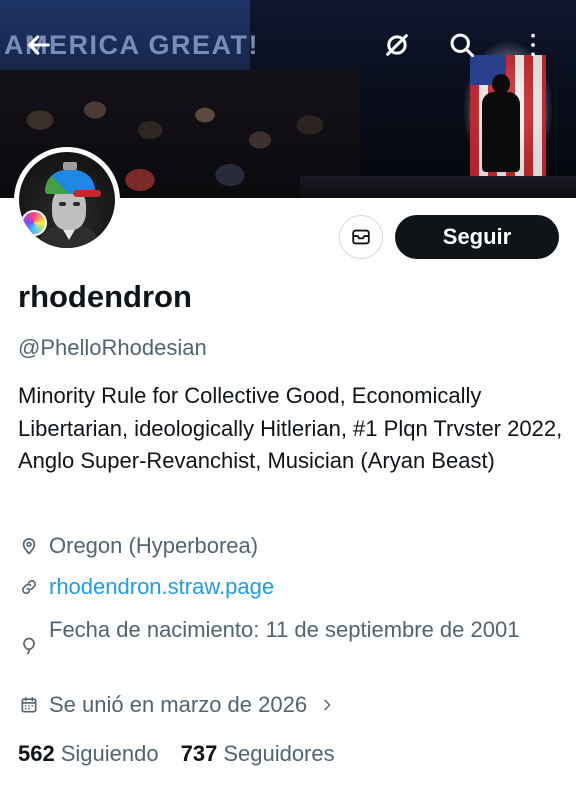 Image resolution: width=576 pixels, height=789 pixels. Describe the element at coordinates (70, 166) in the screenshot. I see `avatar-propeller` at that location.